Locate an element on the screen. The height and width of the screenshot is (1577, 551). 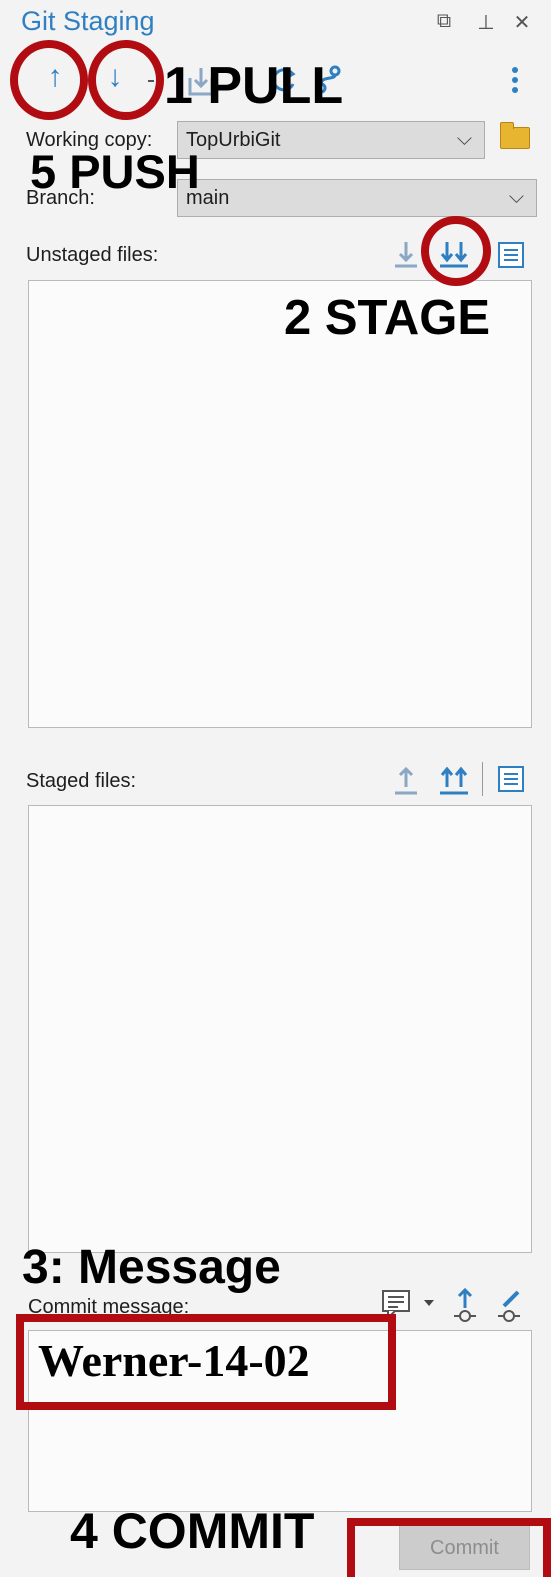
working-copy-select: TopUrbiGit ⌵ is located at coordinates (331, 140).